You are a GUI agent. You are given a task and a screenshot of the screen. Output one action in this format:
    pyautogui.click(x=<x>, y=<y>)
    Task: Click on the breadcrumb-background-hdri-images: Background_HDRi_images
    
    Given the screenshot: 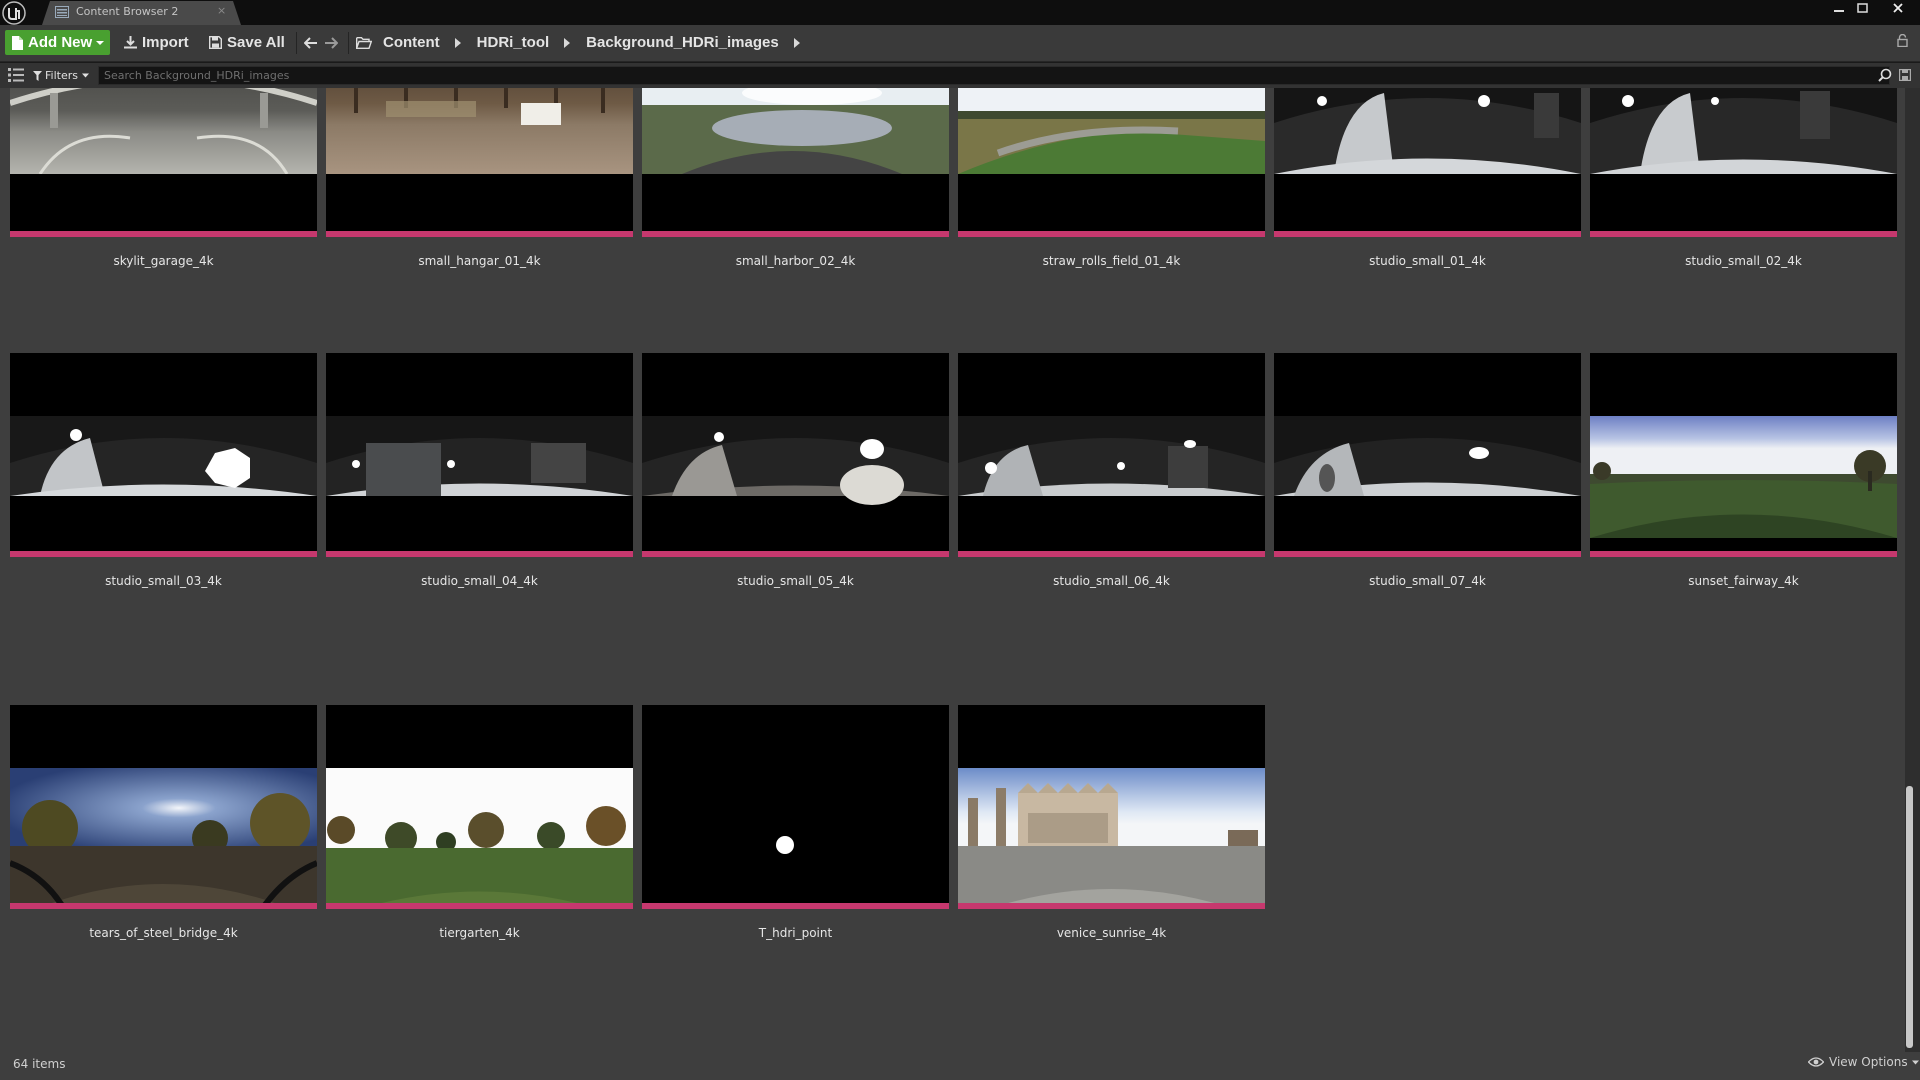 What is the action you would take?
    pyautogui.click(x=682, y=42)
    